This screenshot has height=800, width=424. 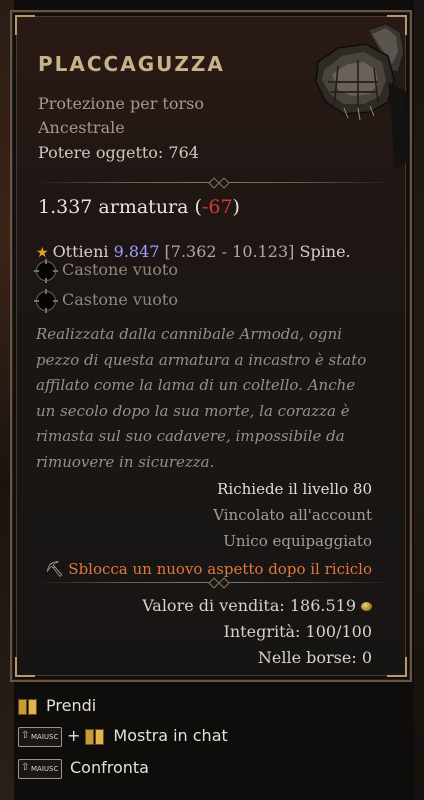 I want to click on unique-equipped: Unico equipaggiato, so click(x=297, y=541).